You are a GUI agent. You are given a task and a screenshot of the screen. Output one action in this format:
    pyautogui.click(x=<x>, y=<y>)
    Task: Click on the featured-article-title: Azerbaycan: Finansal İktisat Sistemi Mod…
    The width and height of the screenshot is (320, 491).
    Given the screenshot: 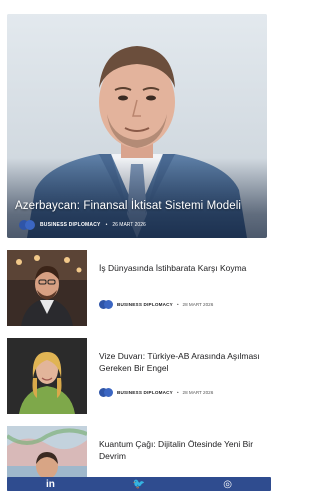 What is the action you would take?
    pyautogui.click(x=128, y=206)
    